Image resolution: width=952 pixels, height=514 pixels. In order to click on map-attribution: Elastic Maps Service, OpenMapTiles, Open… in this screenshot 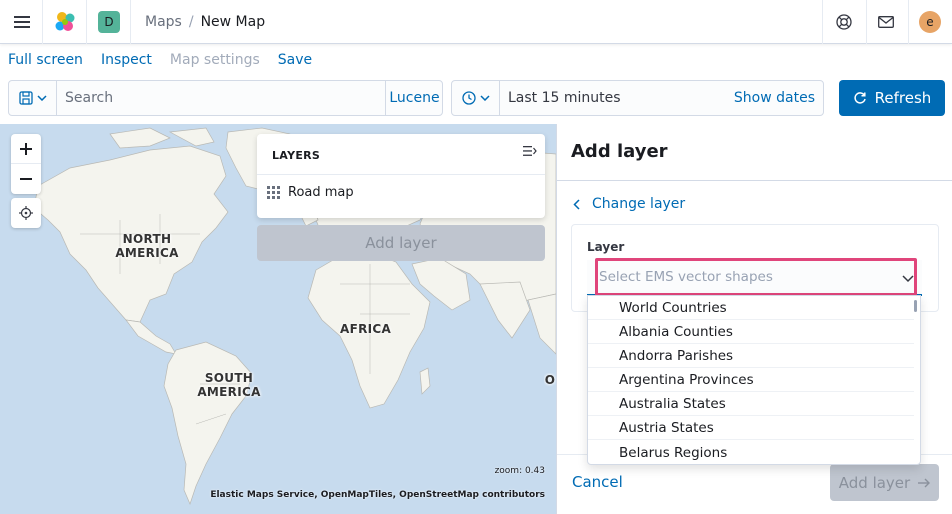, I will do `click(377, 495)`.